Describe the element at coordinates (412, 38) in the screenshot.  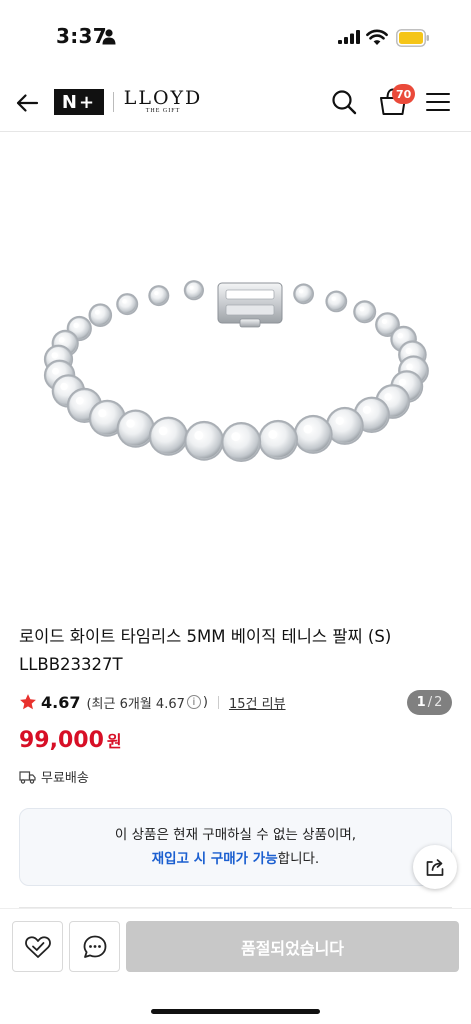
I see `battery-icon` at that location.